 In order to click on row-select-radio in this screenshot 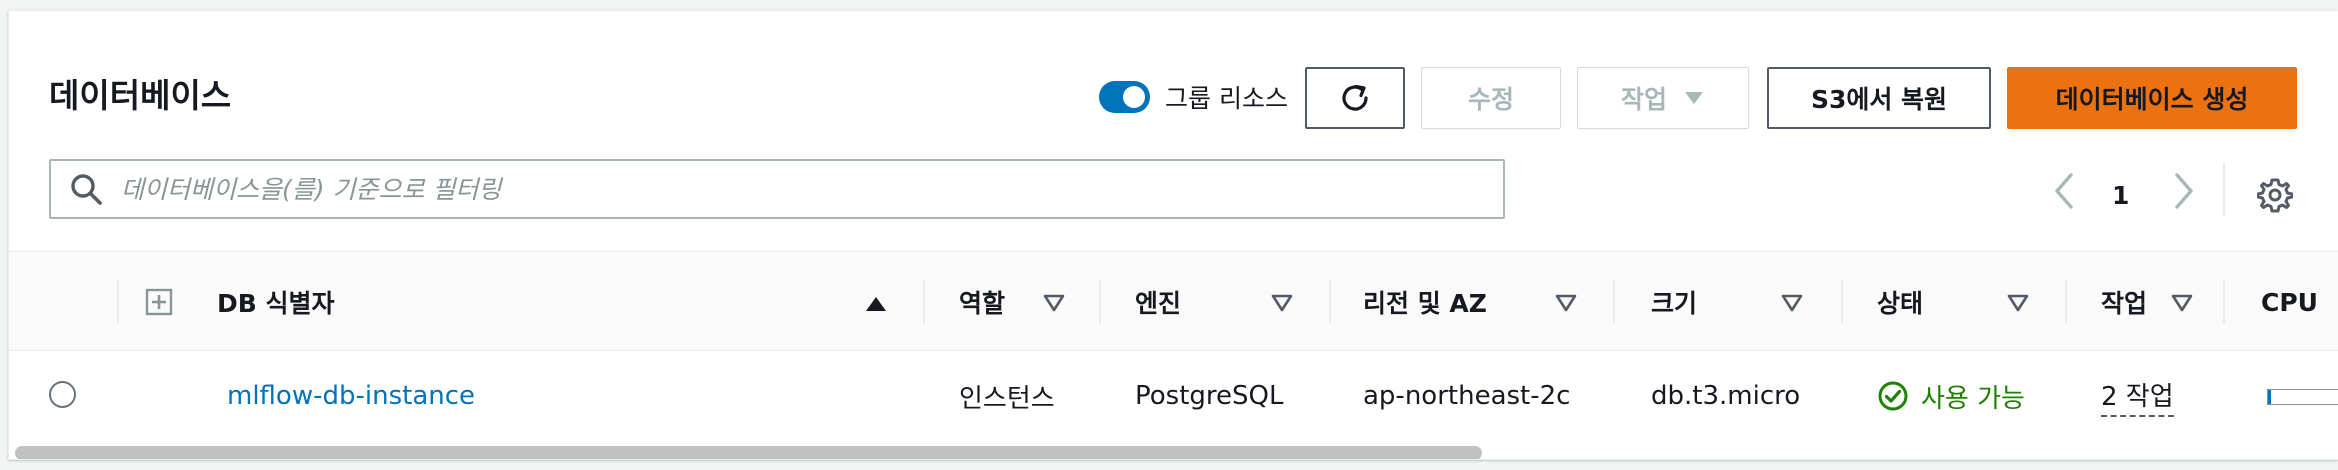, I will do `click(62, 394)`.